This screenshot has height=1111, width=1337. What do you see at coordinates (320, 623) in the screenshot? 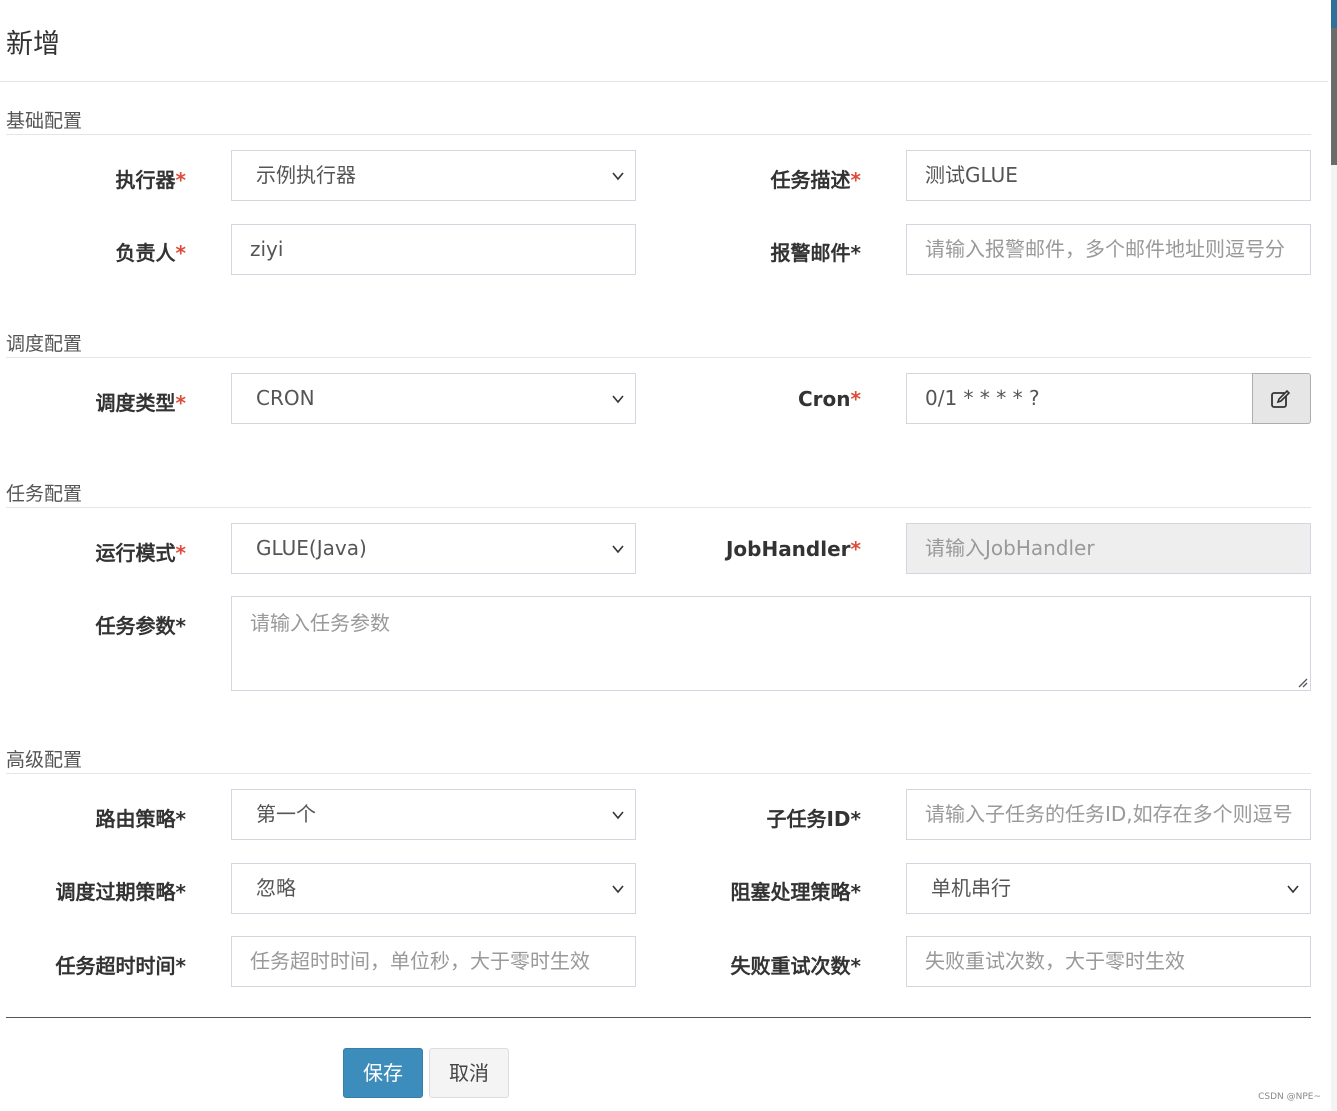
I see `task-params-placeholder: 请输入任务参数` at bounding box center [320, 623].